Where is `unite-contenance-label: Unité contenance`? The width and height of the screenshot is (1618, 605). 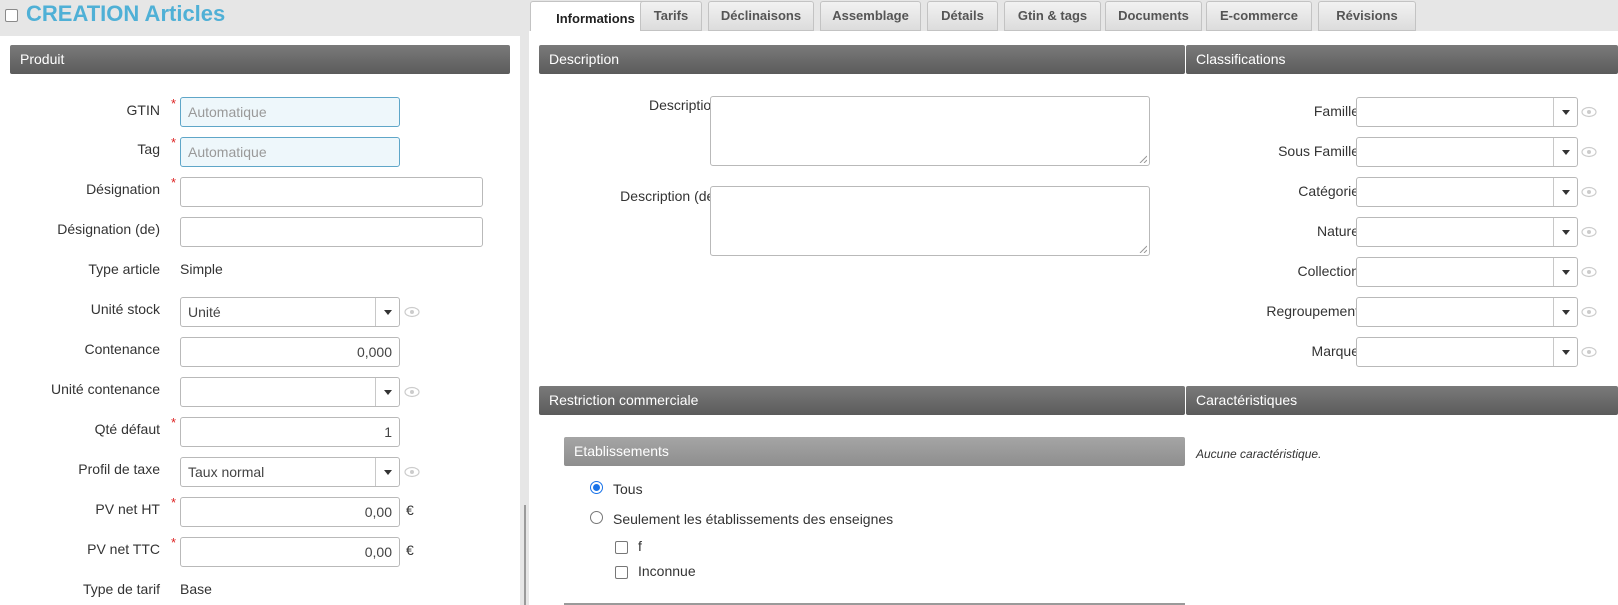 unite-contenance-label: Unité contenance is located at coordinates (105, 389).